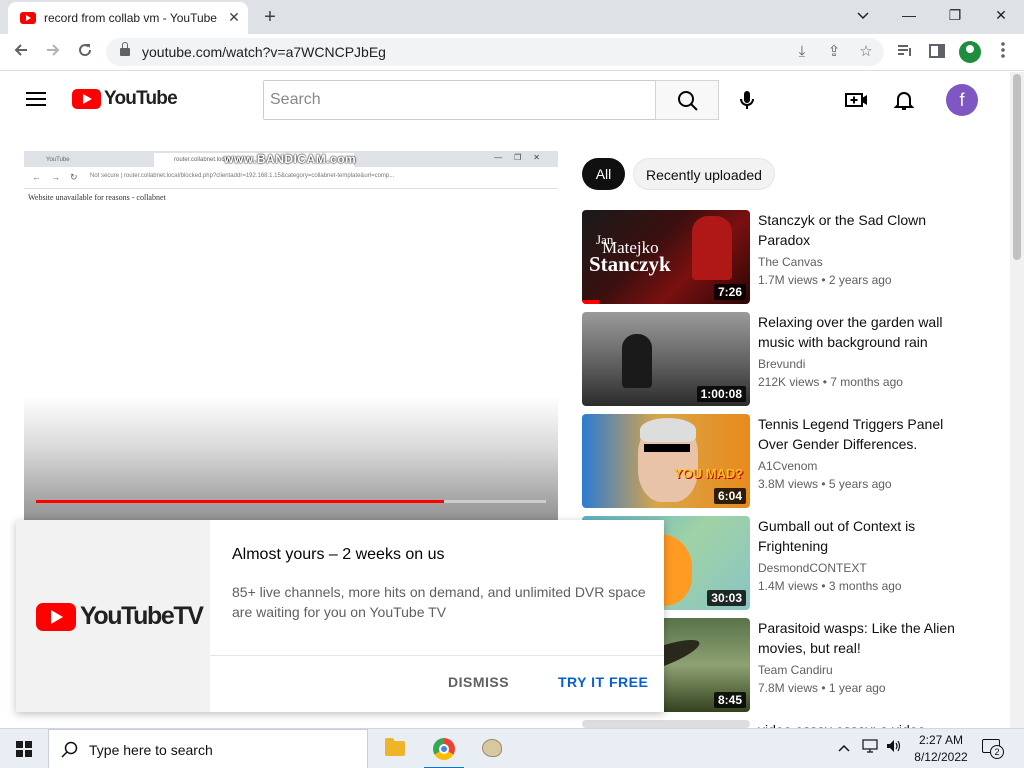 The height and width of the screenshot is (768, 1024). I want to click on taskbar-search-box: Type here to search, so click(208, 748).